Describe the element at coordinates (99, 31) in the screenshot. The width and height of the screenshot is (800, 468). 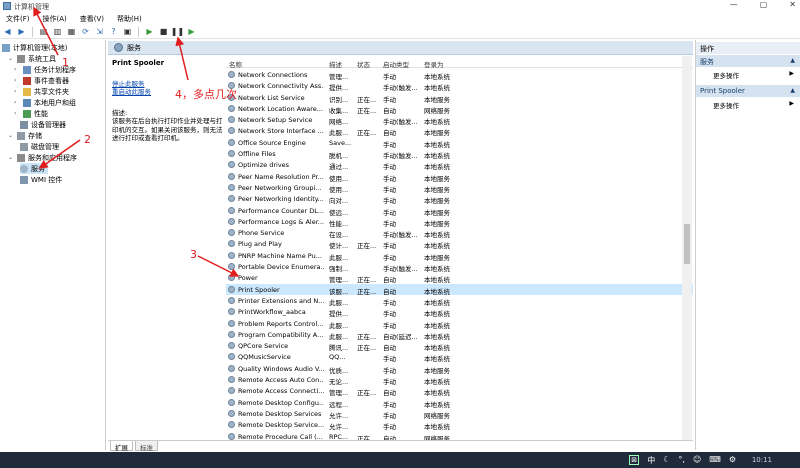
I see `export-icon: ⇲` at that location.